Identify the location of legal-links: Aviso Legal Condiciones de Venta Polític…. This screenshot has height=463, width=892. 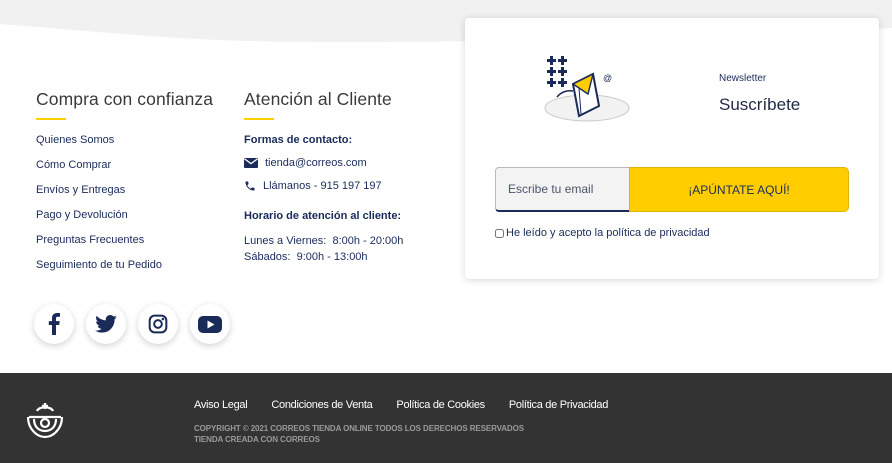
(413, 405).